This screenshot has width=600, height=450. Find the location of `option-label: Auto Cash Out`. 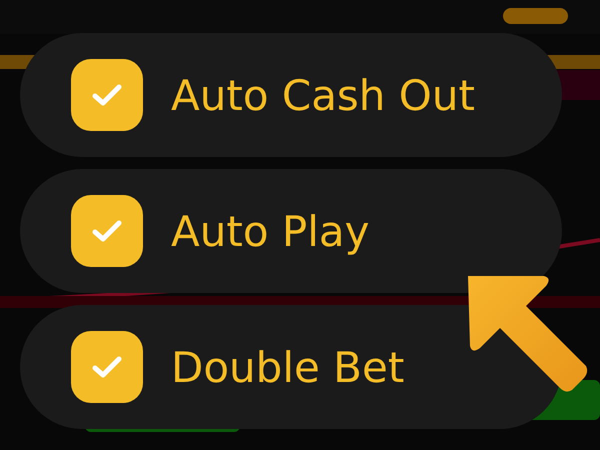

option-label: Auto Cash Out is located at coordinates (323, 95).